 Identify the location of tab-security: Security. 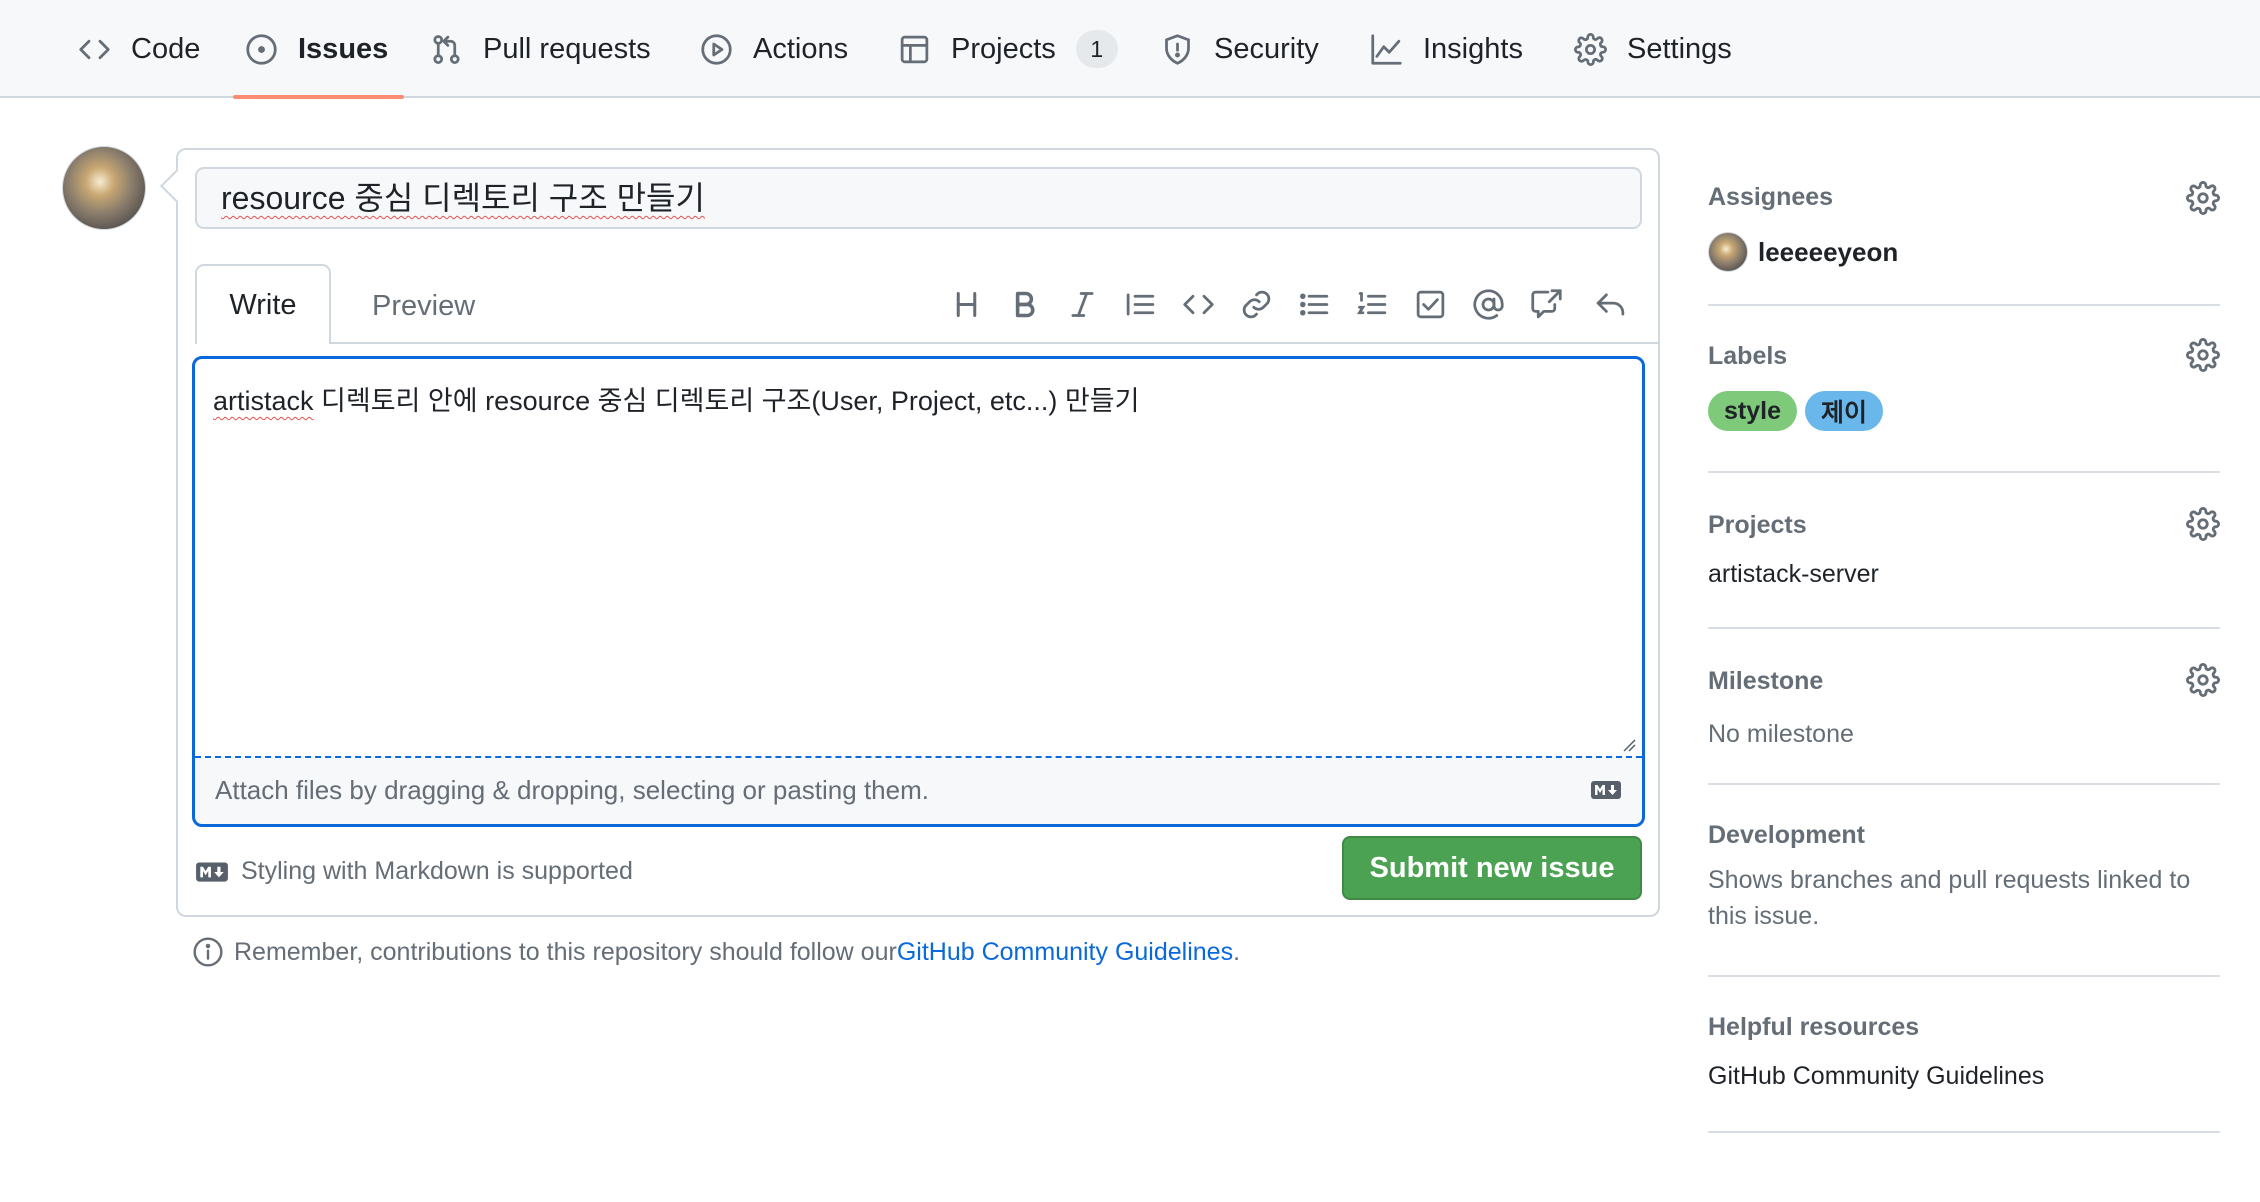
(1240, 49).